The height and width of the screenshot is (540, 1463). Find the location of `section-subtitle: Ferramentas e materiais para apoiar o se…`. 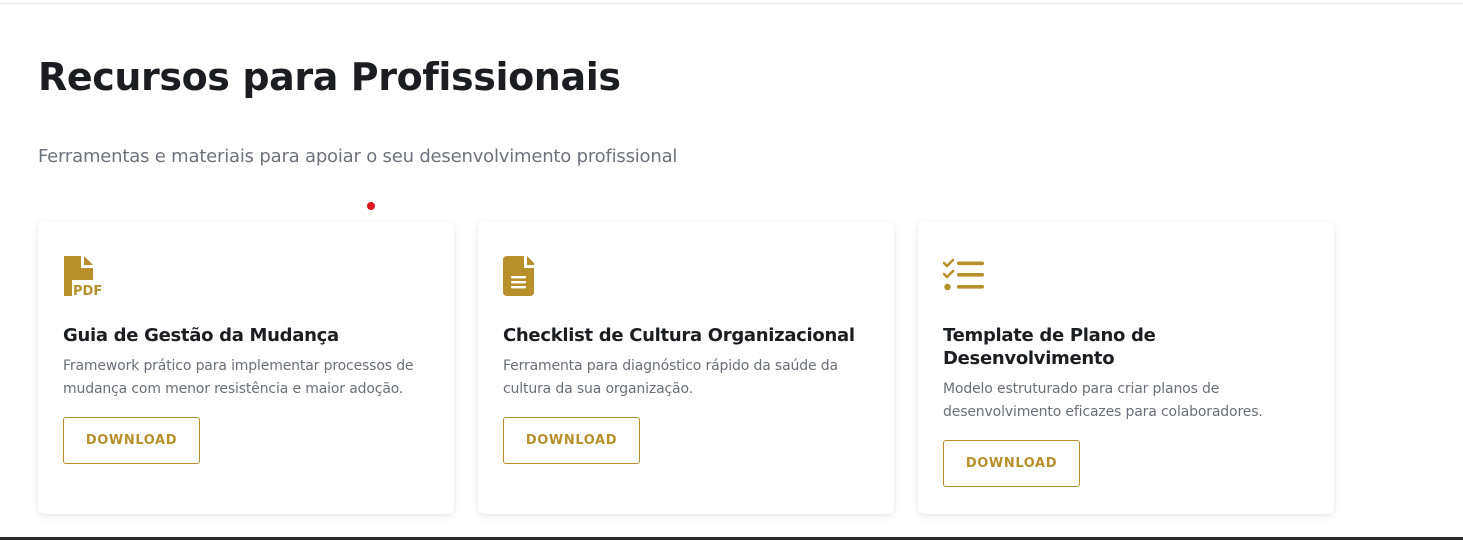

section-subtitle: Ferramentas e materiais para apoiar o se… is located at coordinates (358, 156).